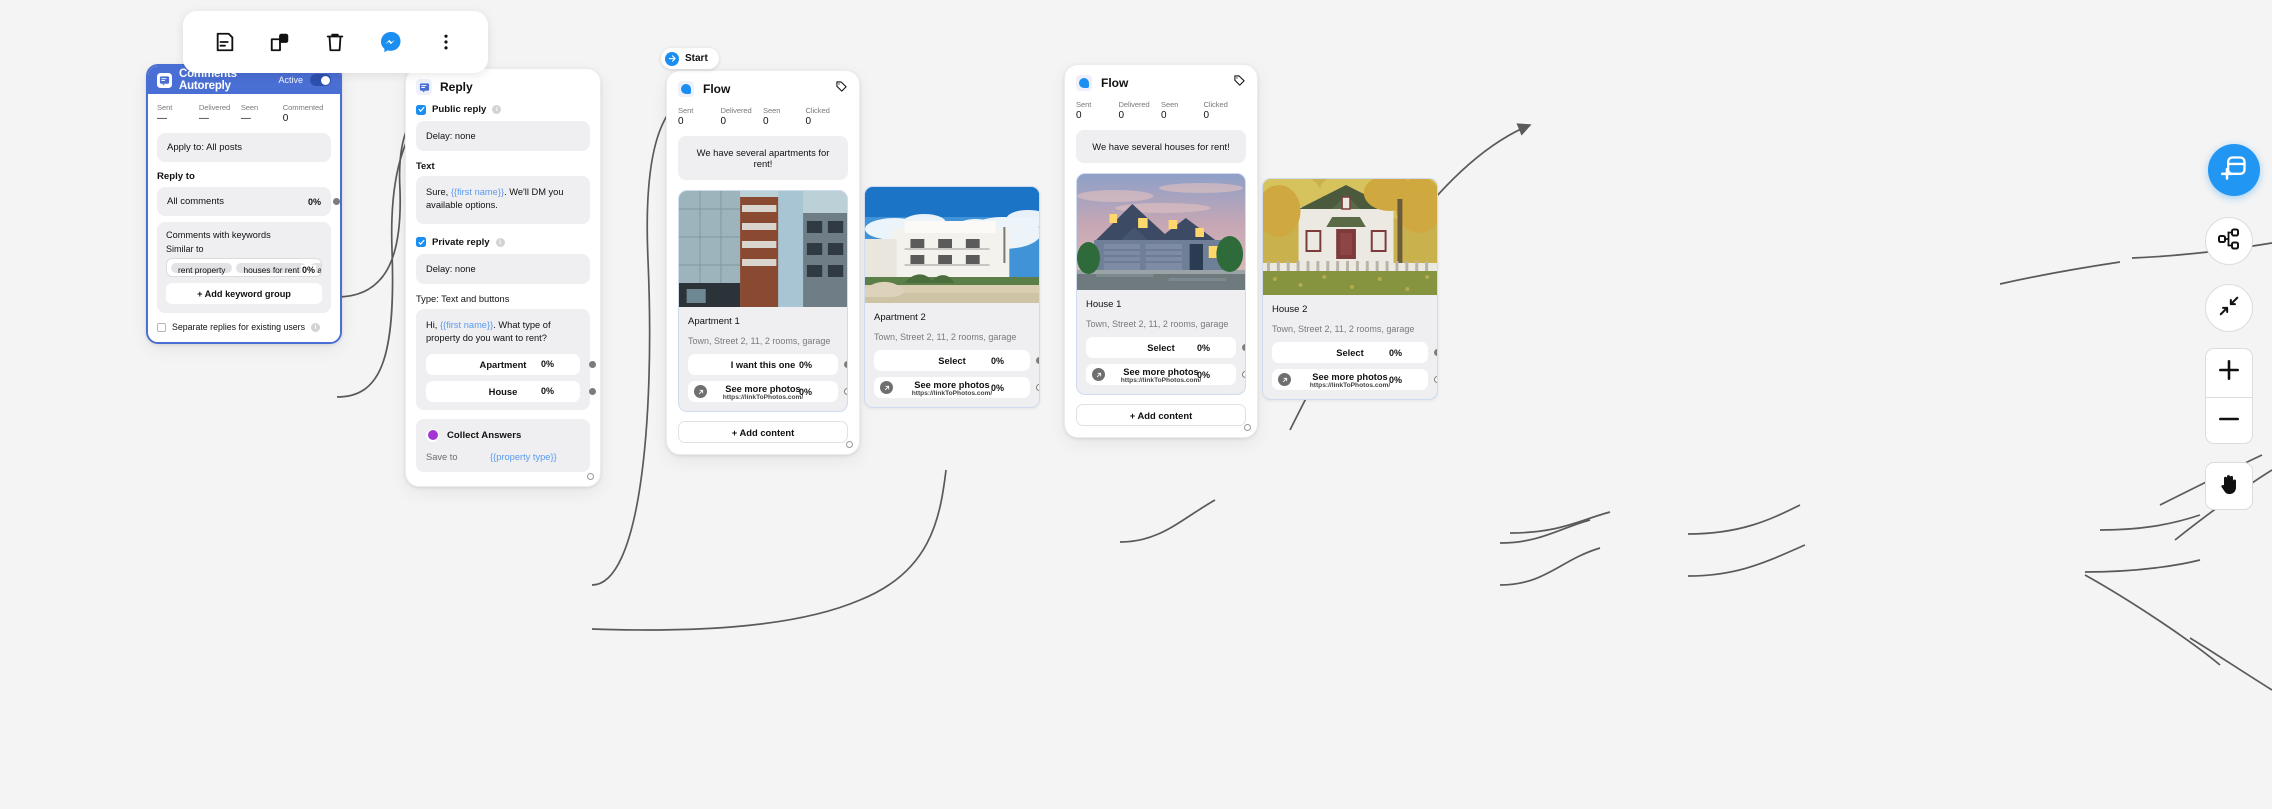 The width and height of the screenshot is (2272, 809). I want to click on separate-replies-checkbox, so click(161, 327).